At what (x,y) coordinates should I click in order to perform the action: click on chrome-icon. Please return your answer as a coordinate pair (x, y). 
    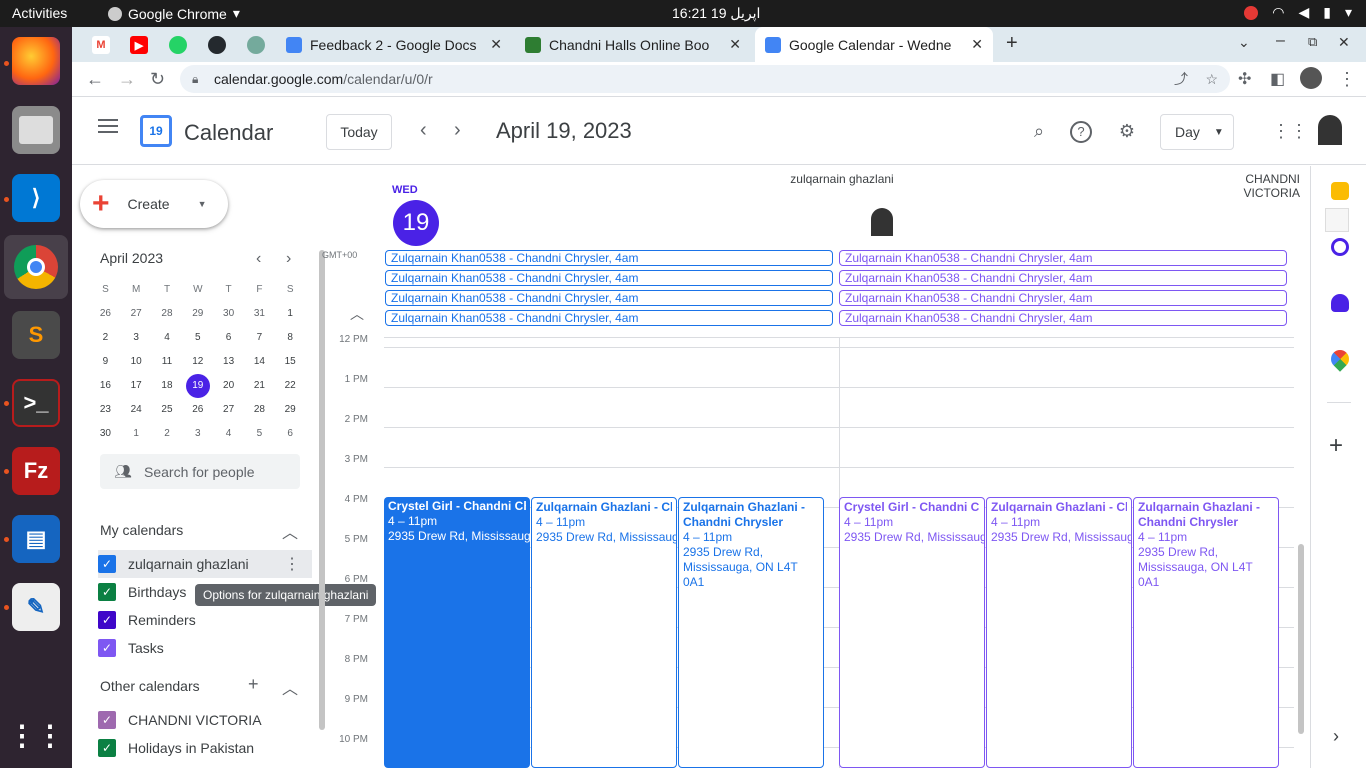
    Looking at the image, I should click on (36, 267).